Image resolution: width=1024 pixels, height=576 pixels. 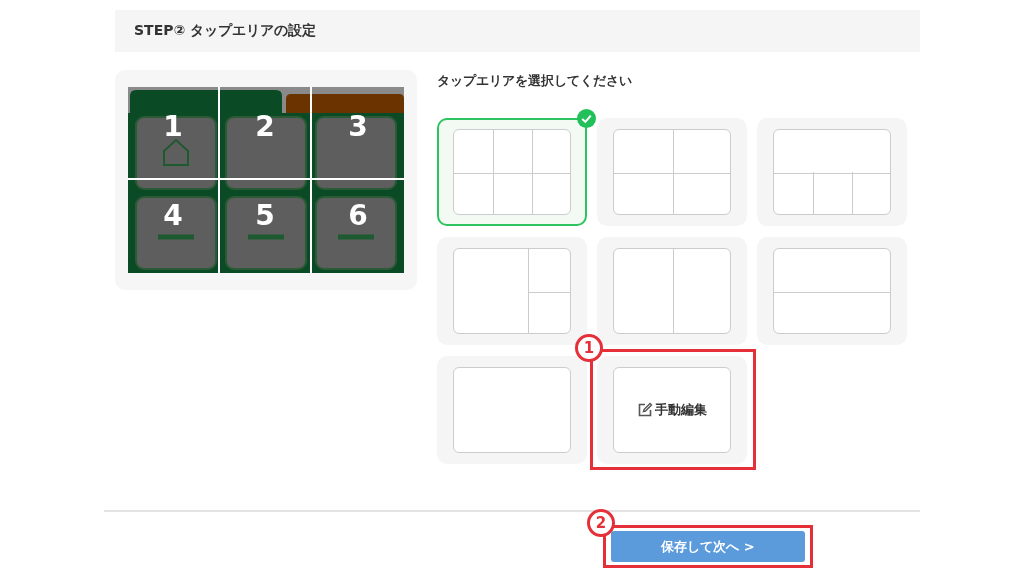 I want to click on section-title: STEP② タップエリアの設定, so click(x=225, y=31).